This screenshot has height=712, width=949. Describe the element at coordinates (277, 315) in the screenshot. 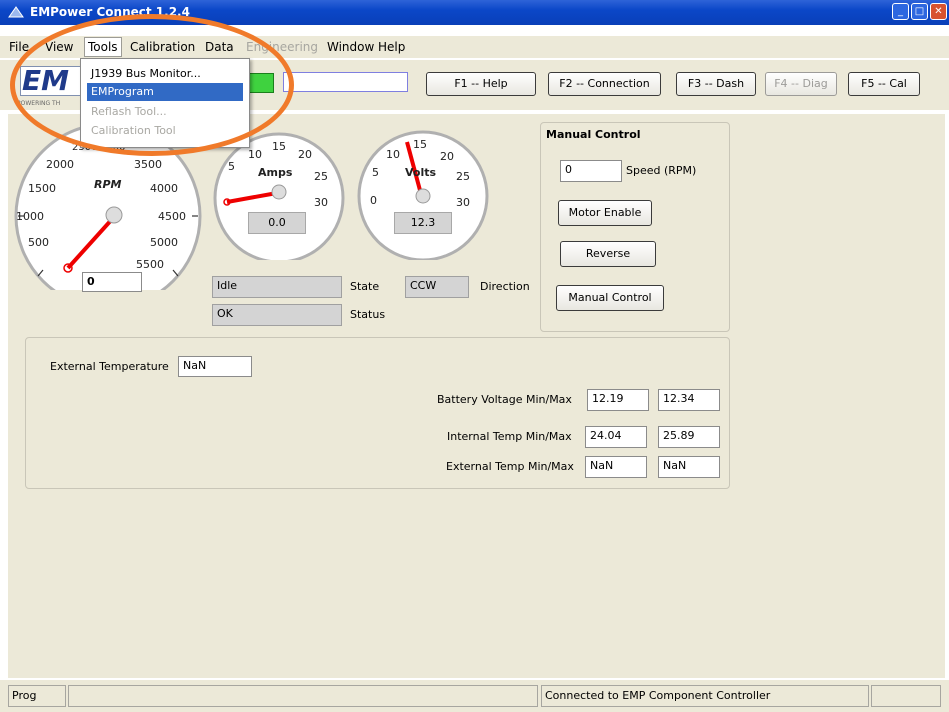

I see `status-field: OK` at that location.